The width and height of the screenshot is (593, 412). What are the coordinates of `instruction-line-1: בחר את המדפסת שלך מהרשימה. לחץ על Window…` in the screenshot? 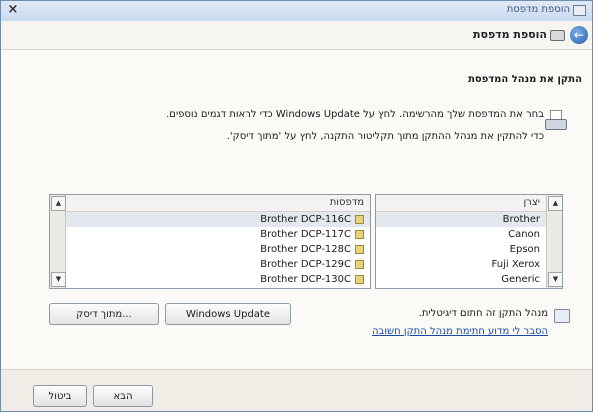 It's located at (355, 114).